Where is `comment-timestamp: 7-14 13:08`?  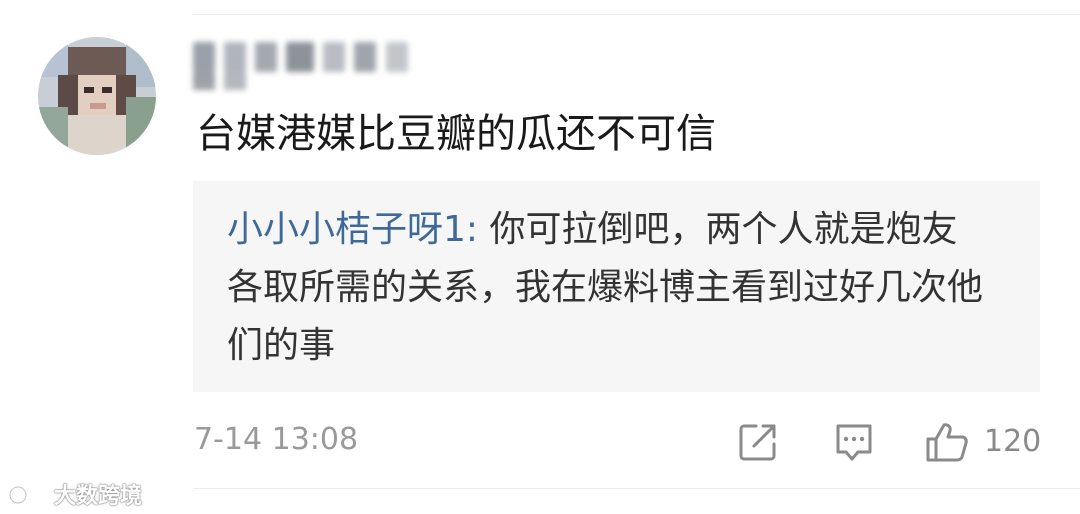 comment-timestamp: 7-14 13:08 is located at coordinates (276, 439).